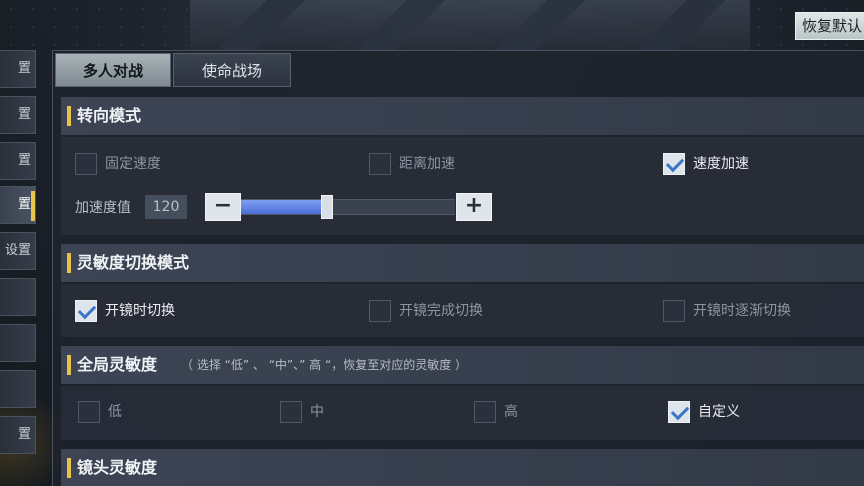 The image size is (864, 486). Describe the element at coordinates (18, 115) in the screenshot. I see `sidebar-item-2: 置` at that location.